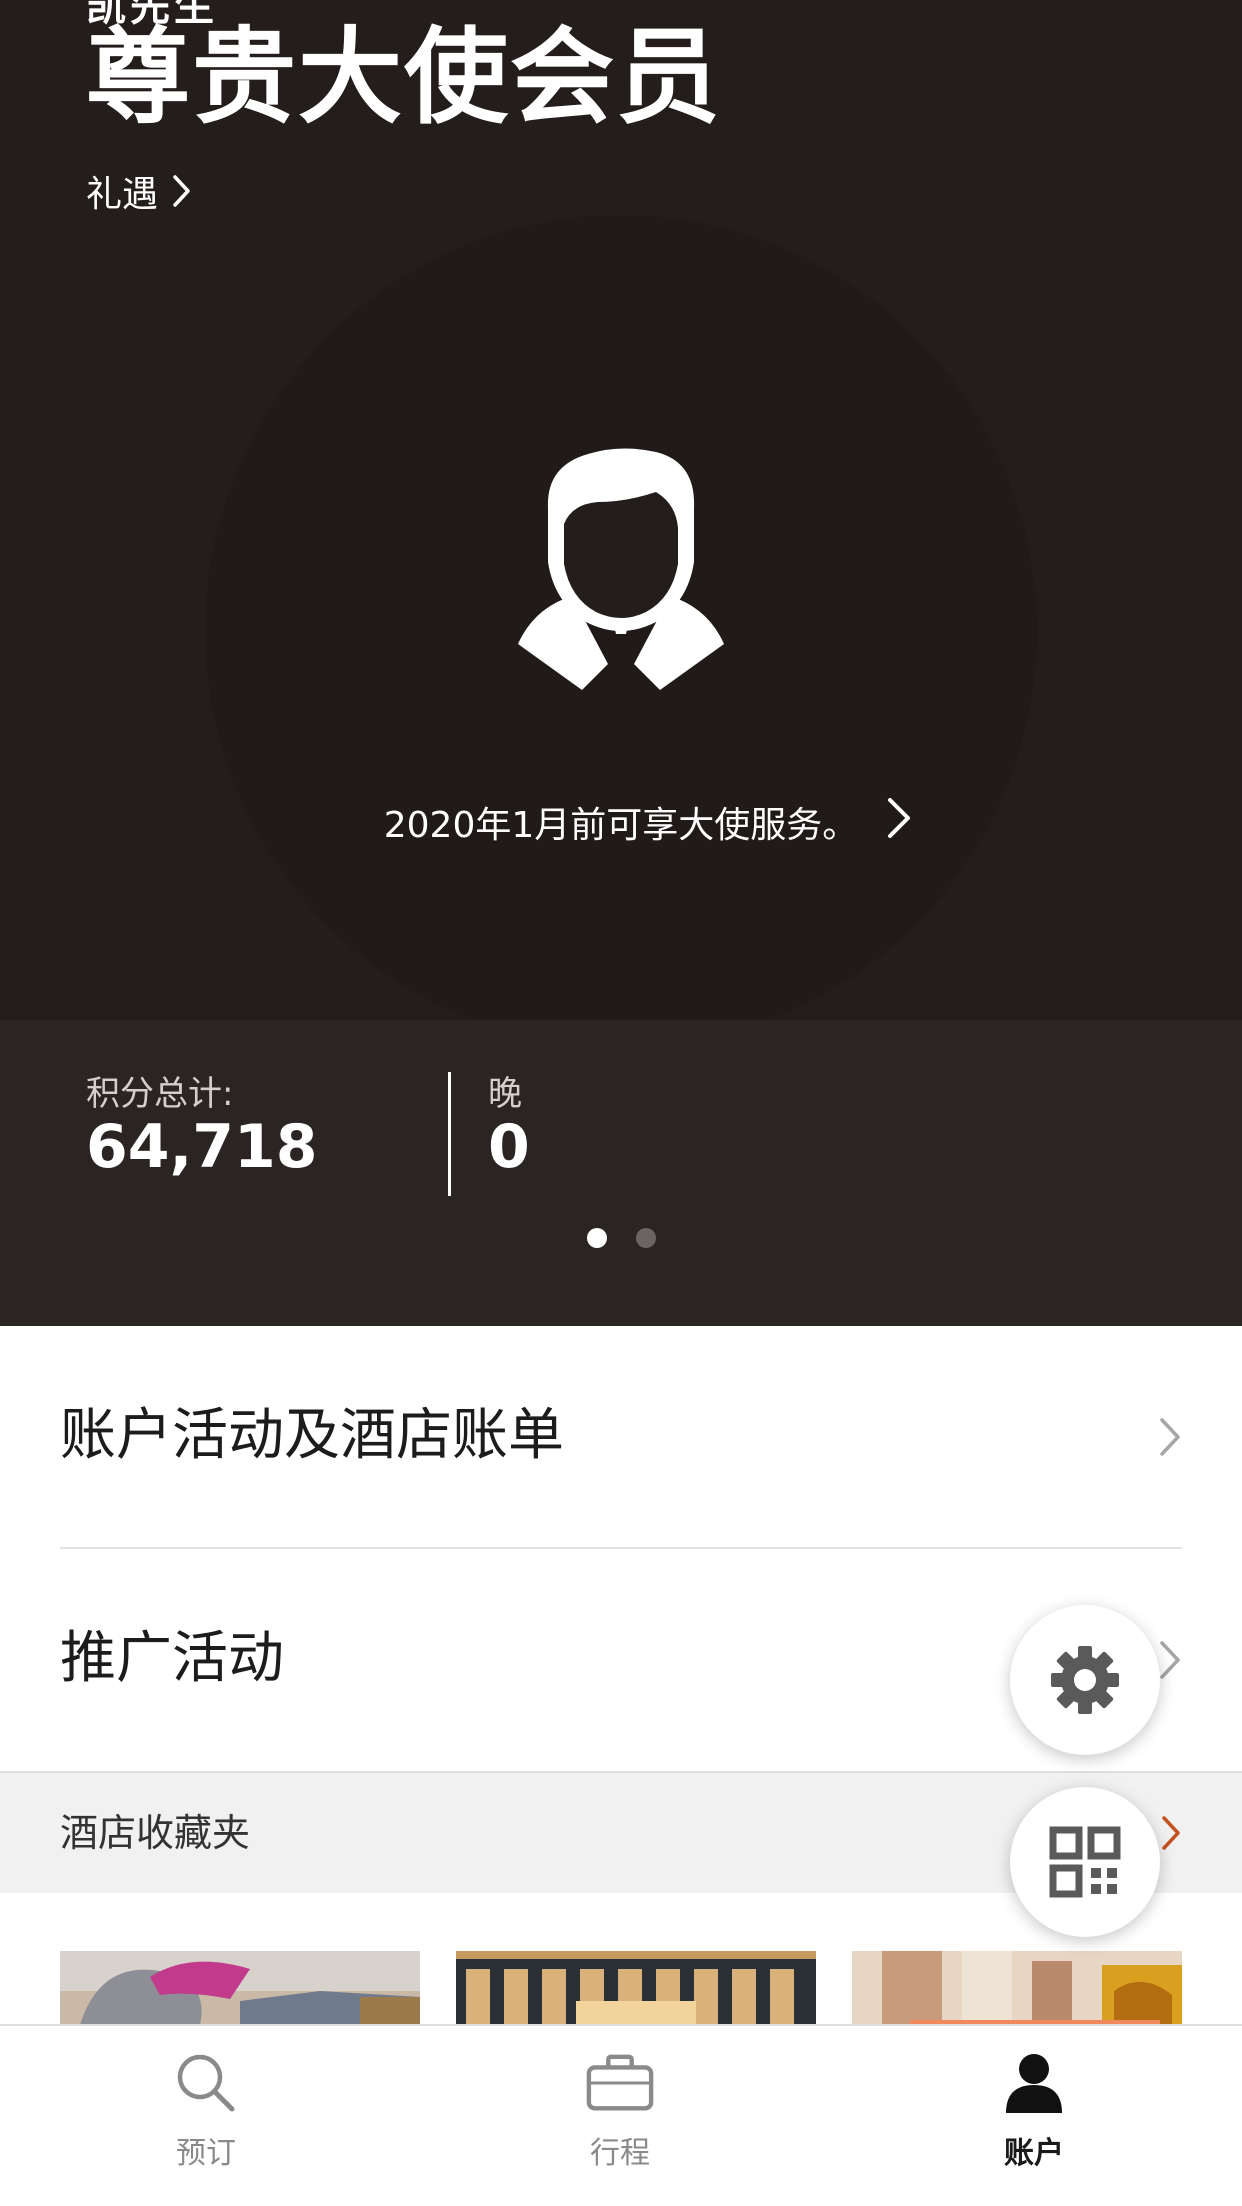  What do you see at coordinates (621, 1436) in the screenshot?
I see `account-activity-row: 账户活动及酒店账单` at bounding box center [621, 1436].